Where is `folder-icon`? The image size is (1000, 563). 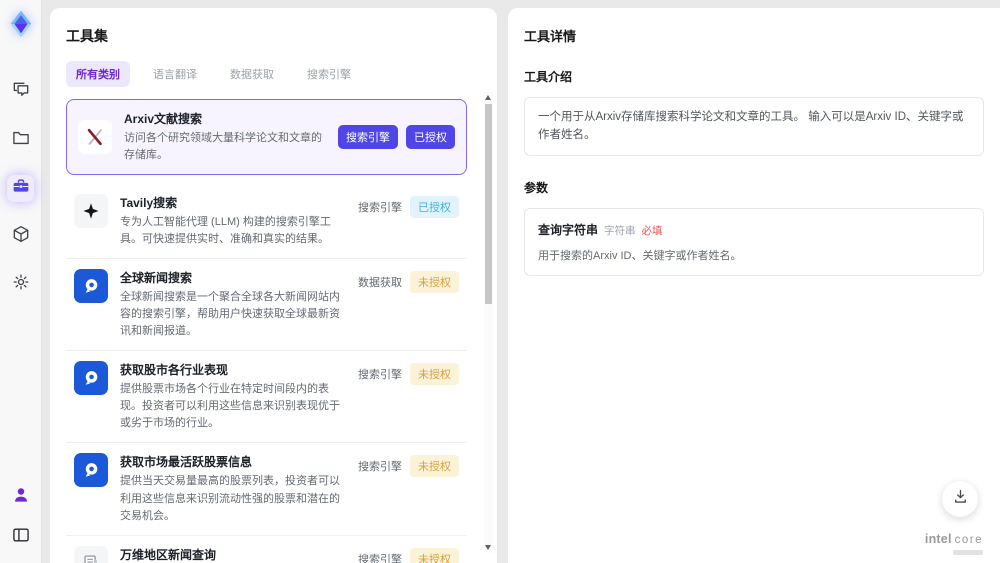 folder-icon is located at coordinates (21, 140).